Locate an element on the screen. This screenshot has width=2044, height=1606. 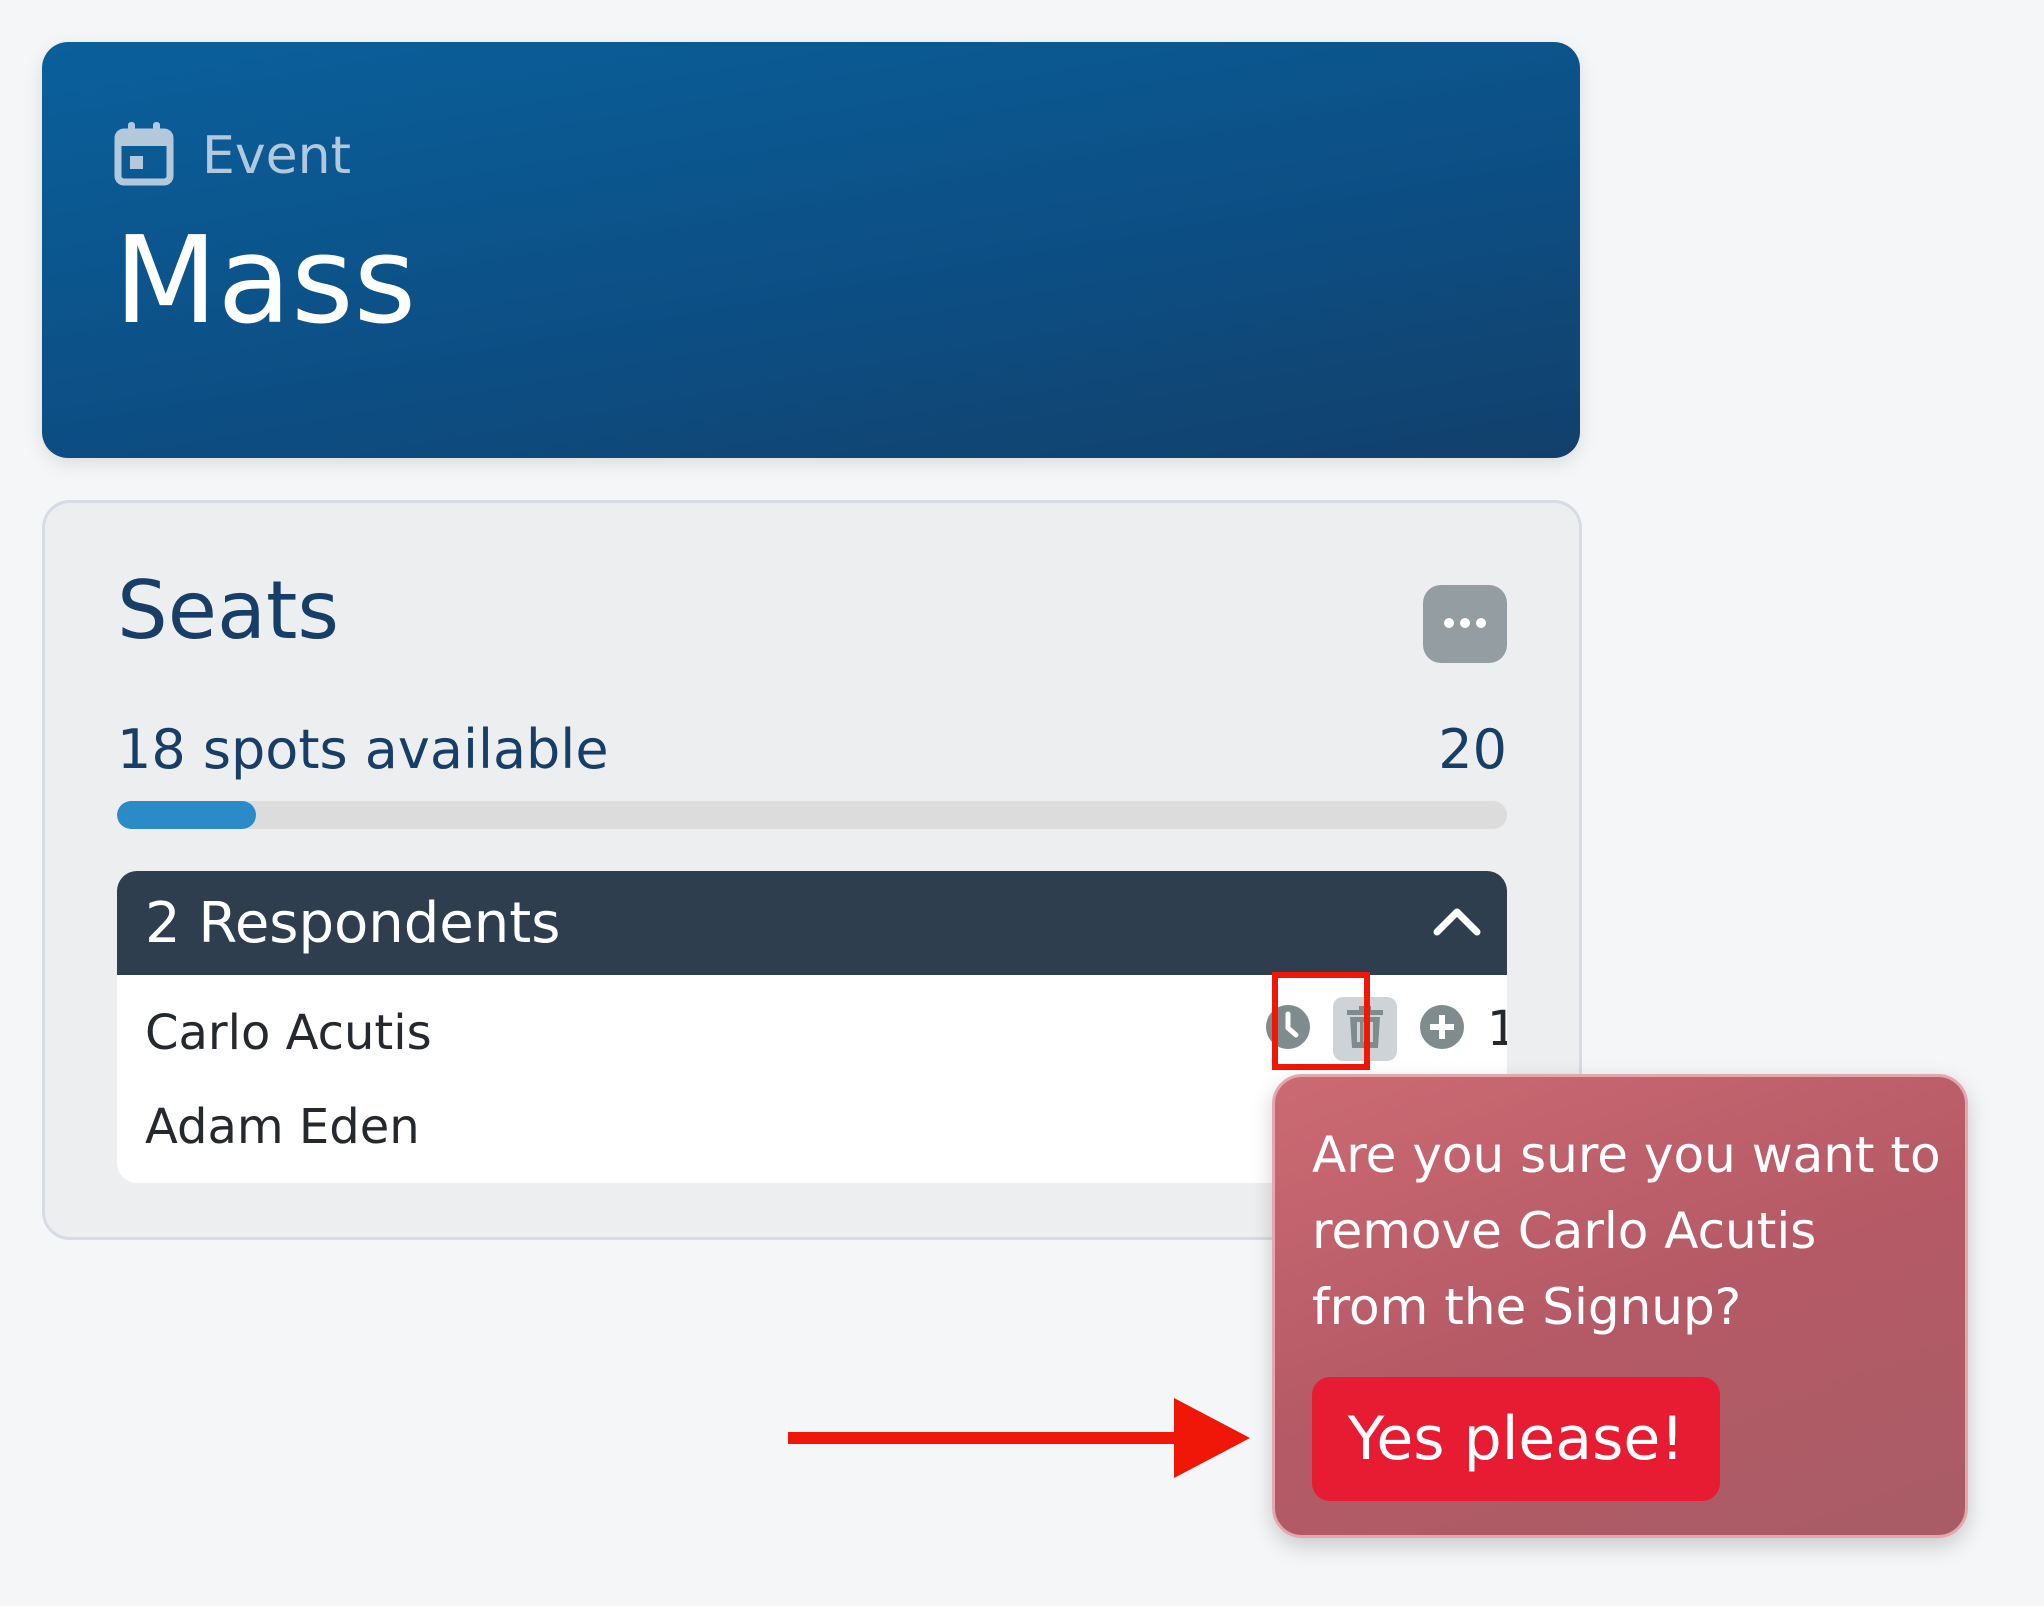
spots-row: 18 spots available 20 is located at coordinates (812, 750).